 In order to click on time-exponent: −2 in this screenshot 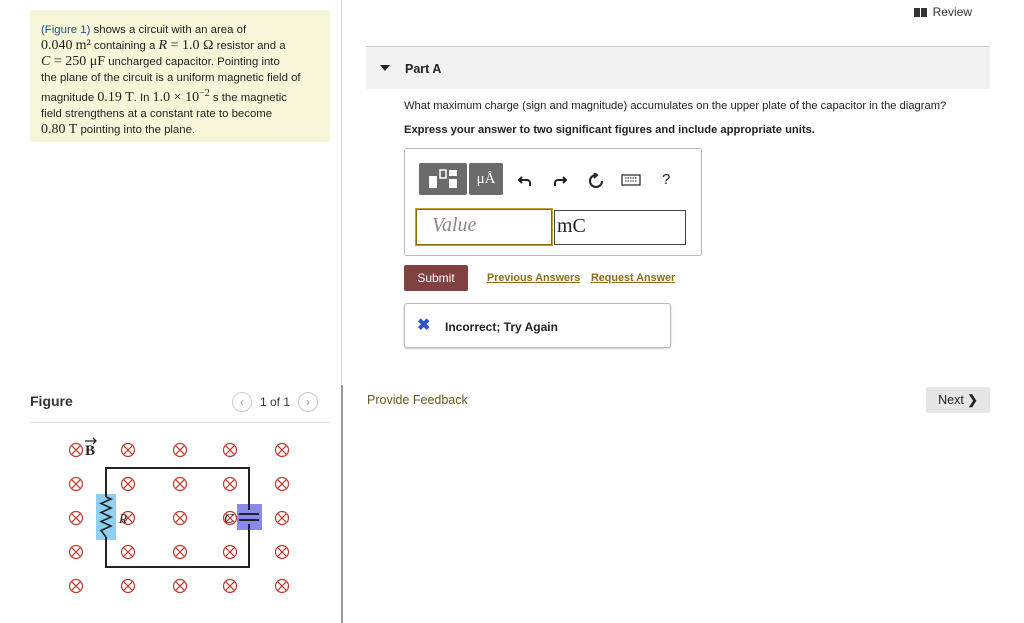, I will do `click(204, 94)`.